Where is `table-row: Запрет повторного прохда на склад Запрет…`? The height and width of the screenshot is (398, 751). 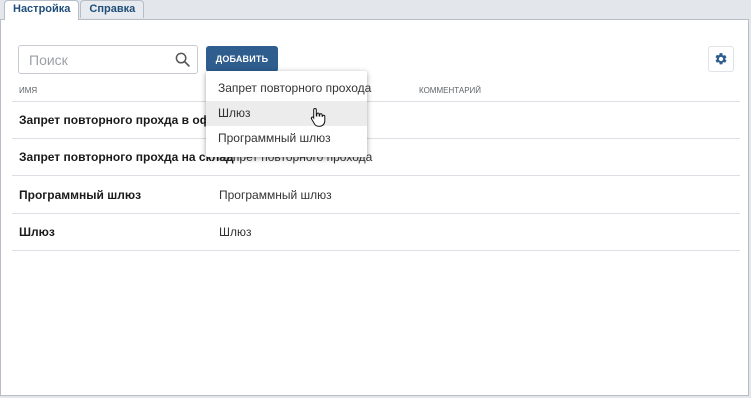 table-row: Запрет повторного прохда на склад Запрет… is located at coordinates (376, 157).